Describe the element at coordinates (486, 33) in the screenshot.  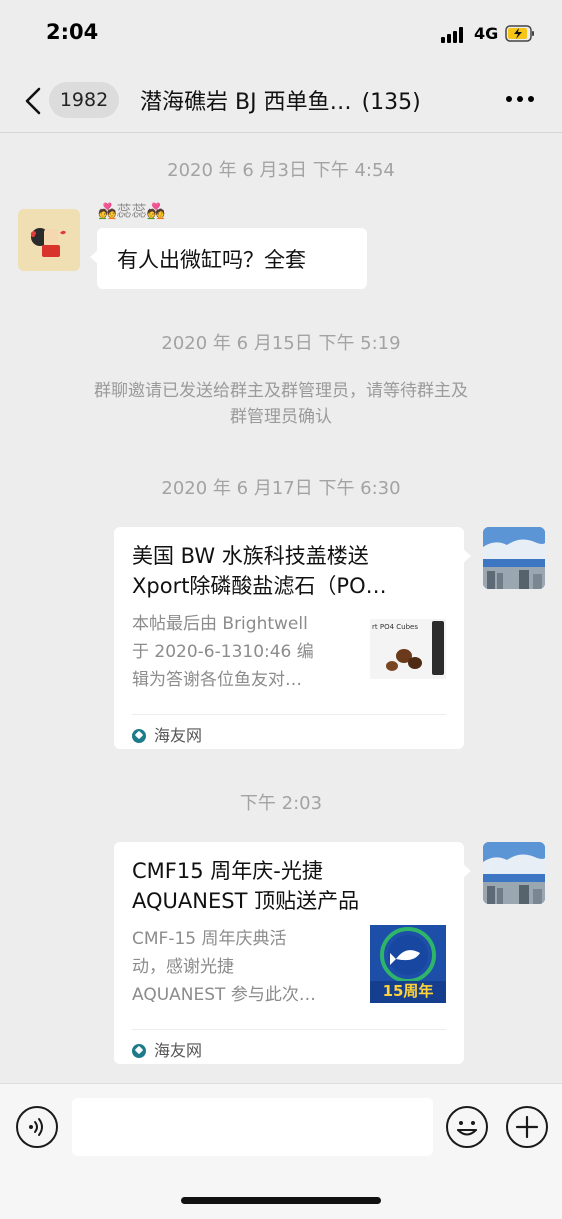
I see `network-type: 4G` at that location.